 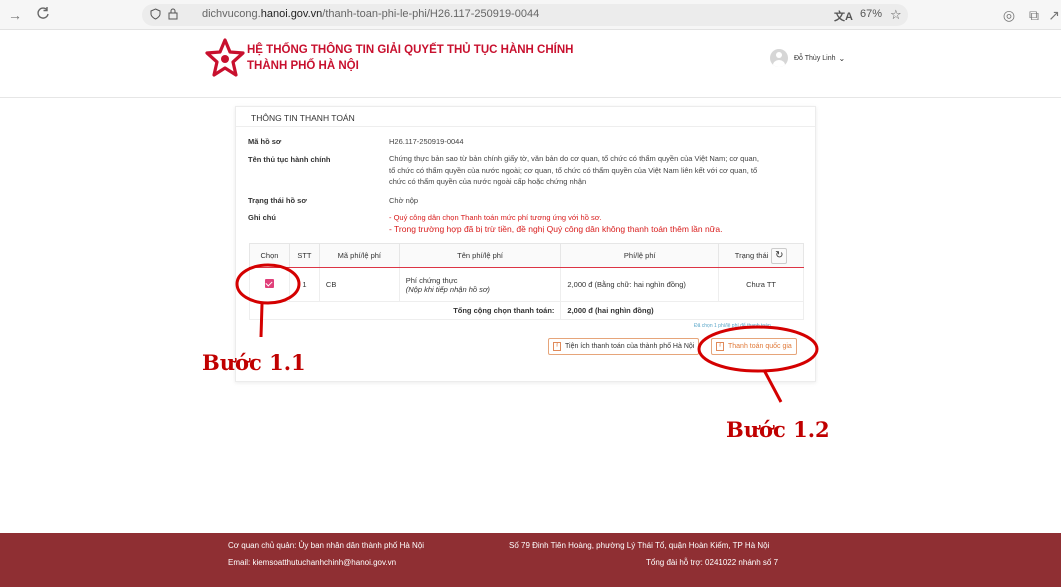 What do you see at coordinates (1034, 15) in the screenshot?
I see `puzzle-icon: ⧉` at bounding box center [1034, 15].